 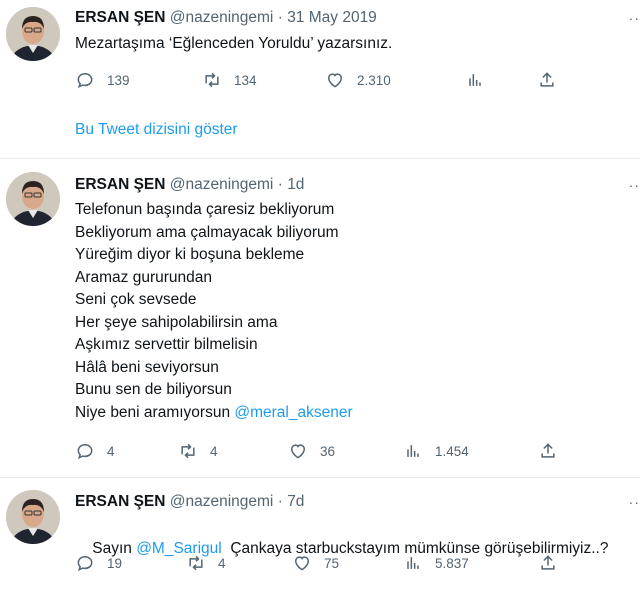 I want to click on tweet-text-line: Seni çok sevsede, so click(x=136, y=299).